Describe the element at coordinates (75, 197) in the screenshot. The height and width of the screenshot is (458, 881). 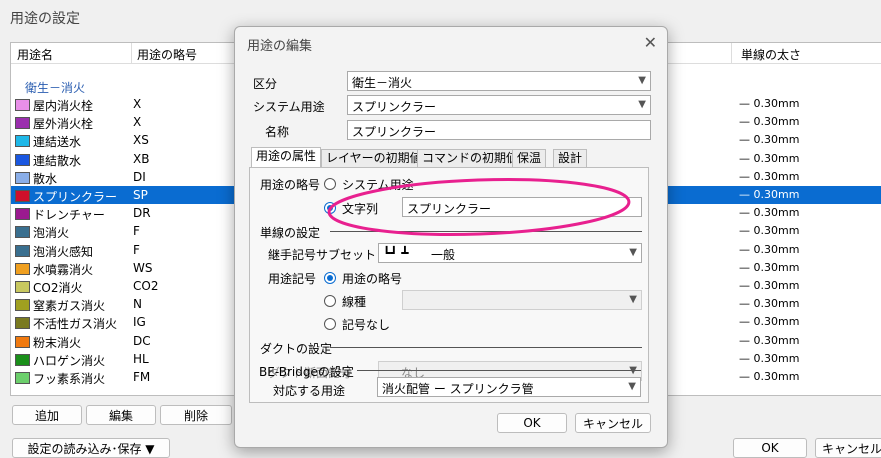
I see `row-name: スプリンクラー` at that location.